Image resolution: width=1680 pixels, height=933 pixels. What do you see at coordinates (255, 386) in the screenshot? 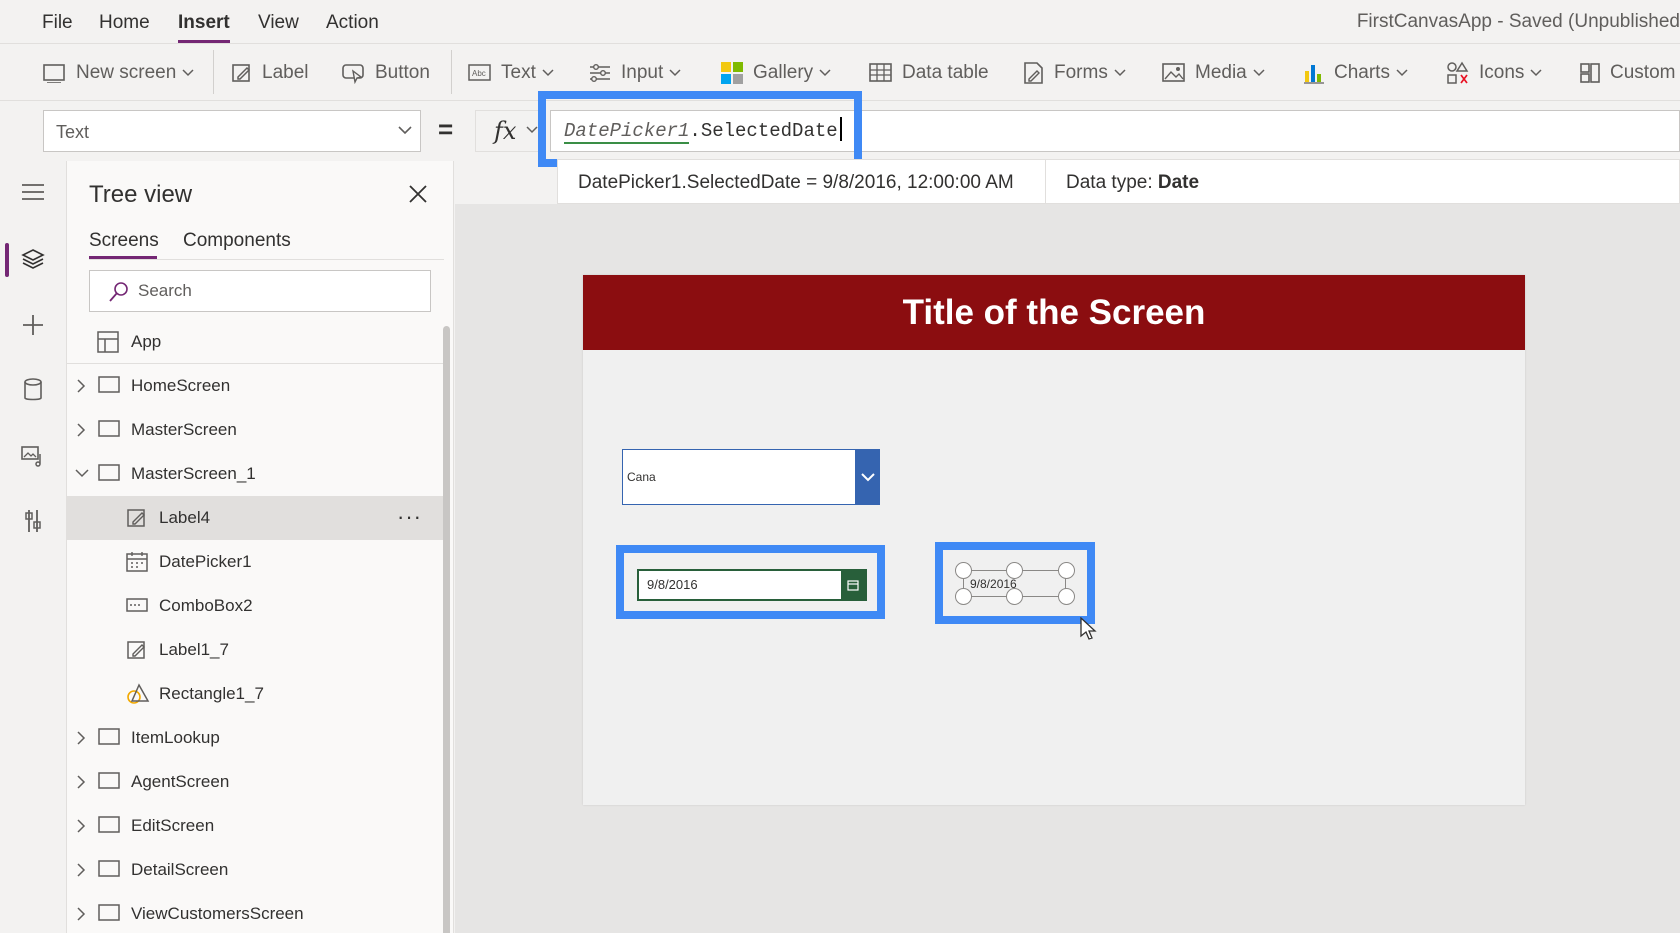
I see `tree-item-homescreen: HomeScreen` at bounding box center [255, 386].